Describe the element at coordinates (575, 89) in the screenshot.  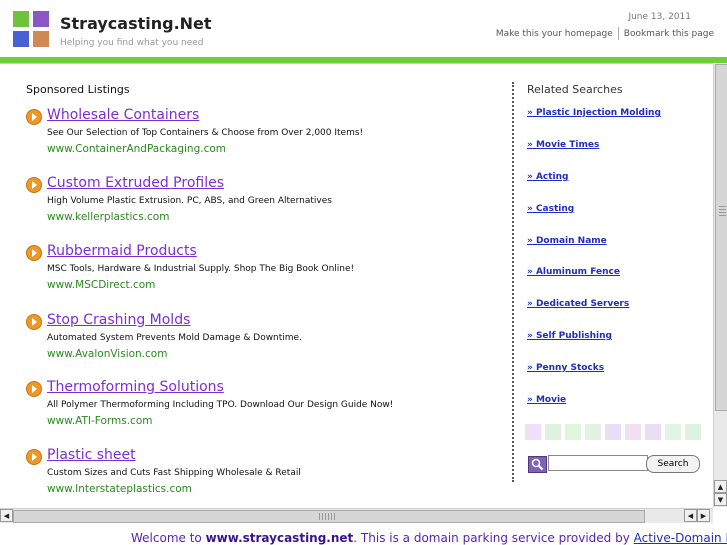
I see `related-searches-title: Related Searches` at that location.